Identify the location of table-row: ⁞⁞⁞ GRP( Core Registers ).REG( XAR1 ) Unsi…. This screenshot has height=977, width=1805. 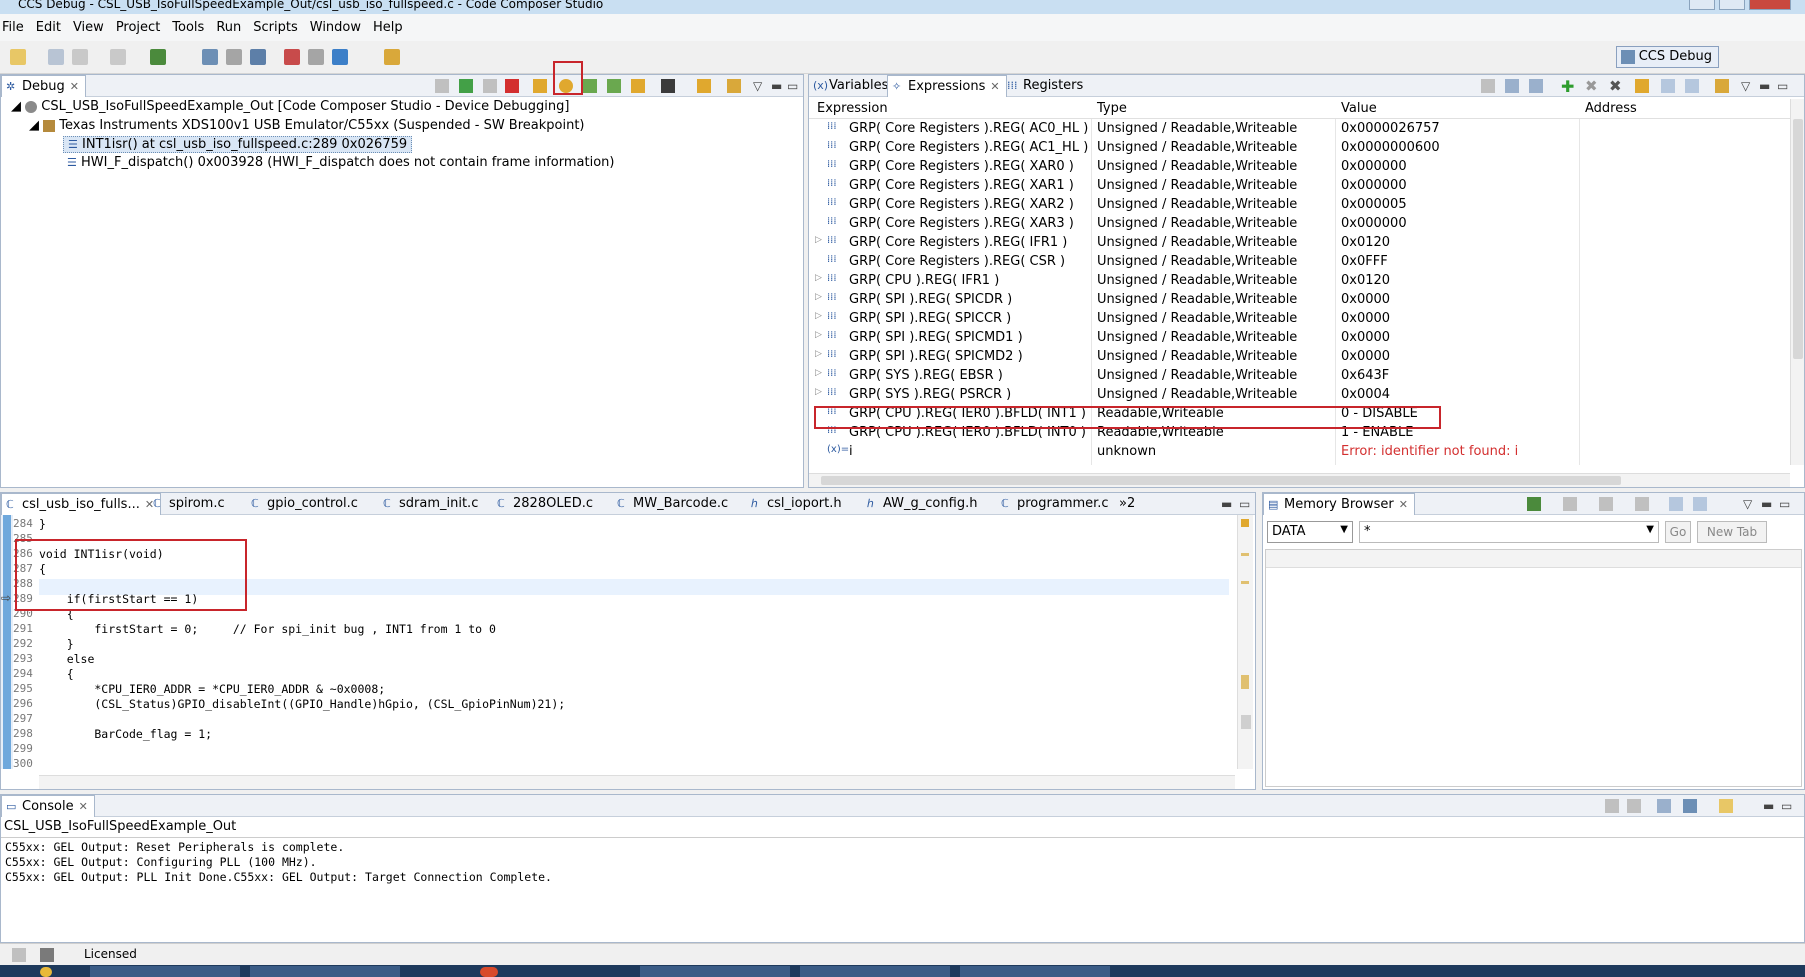
(1299, 185).